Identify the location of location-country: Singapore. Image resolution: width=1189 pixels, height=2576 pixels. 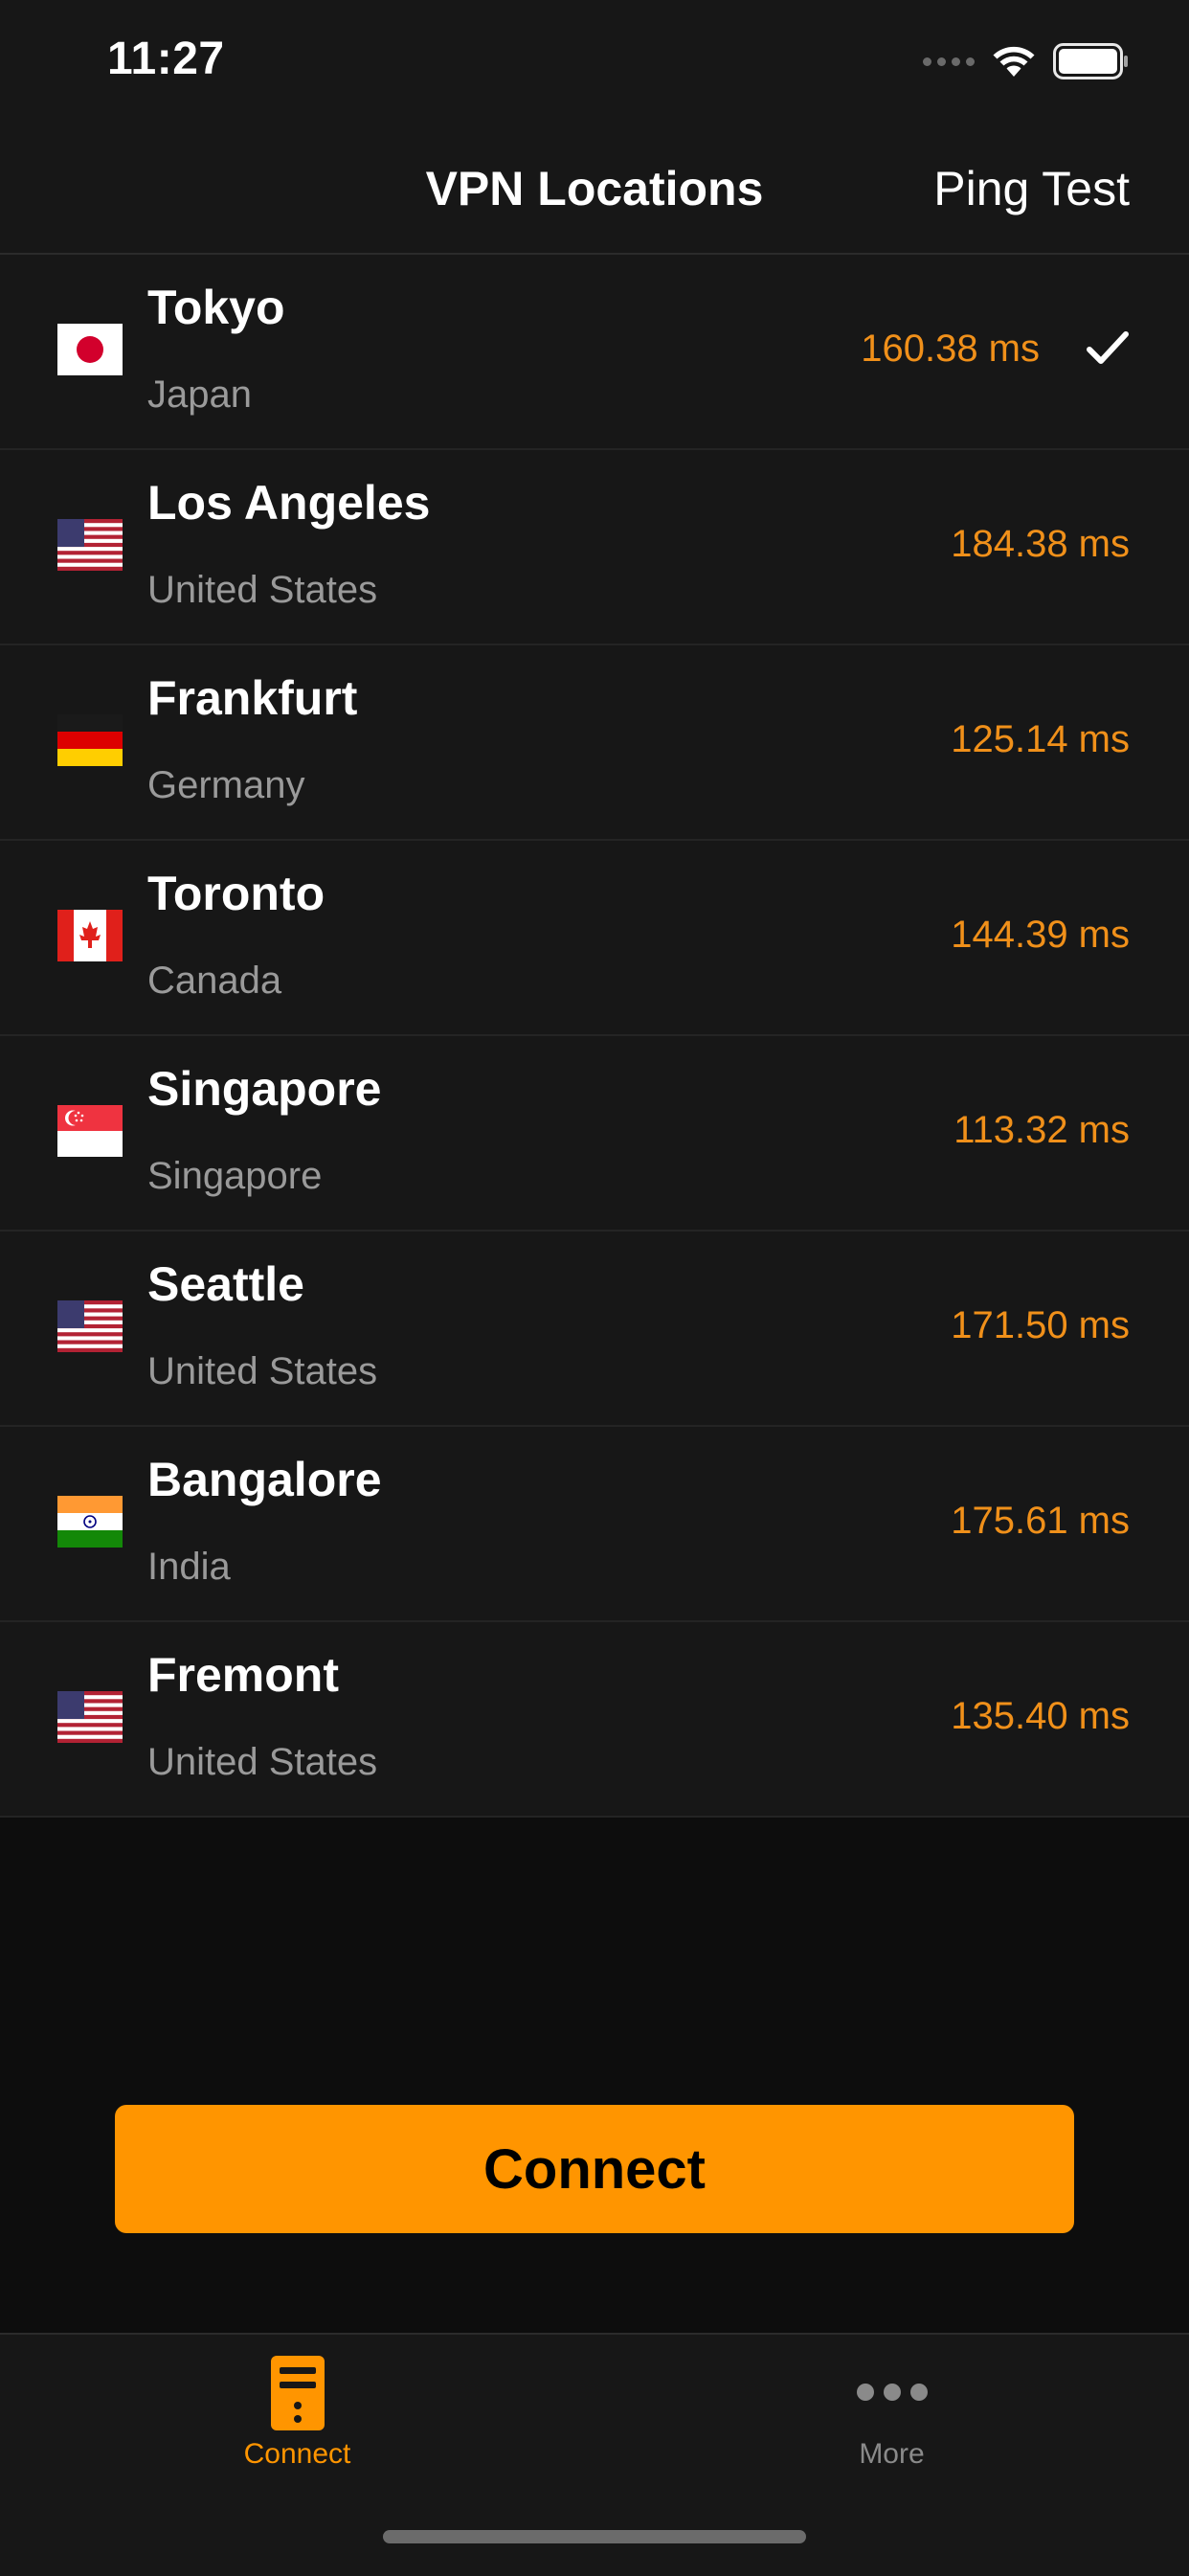
(235, 1176).